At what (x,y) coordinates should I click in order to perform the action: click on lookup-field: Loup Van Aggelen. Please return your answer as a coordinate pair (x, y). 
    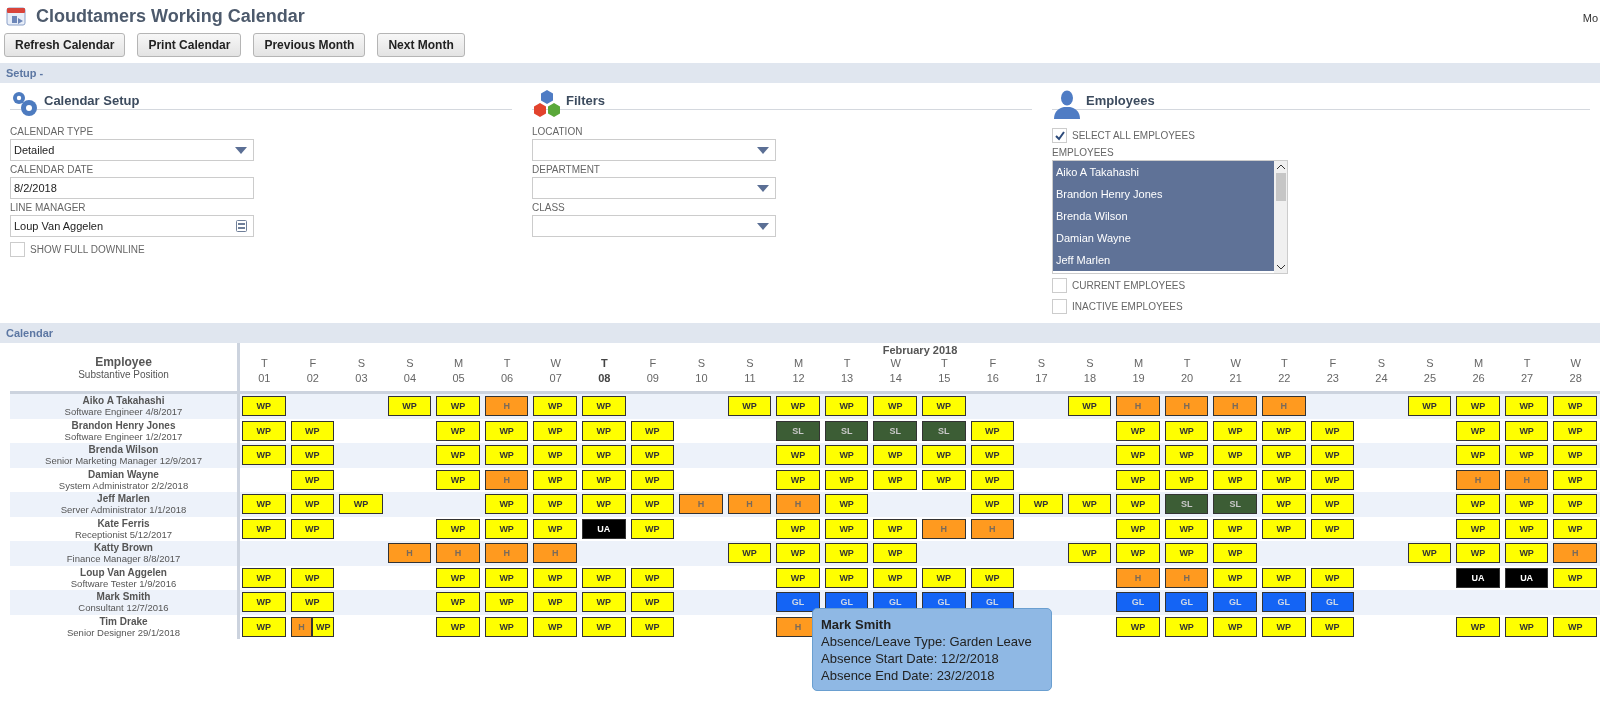
    Looking at the image, I should click on (132, 226).